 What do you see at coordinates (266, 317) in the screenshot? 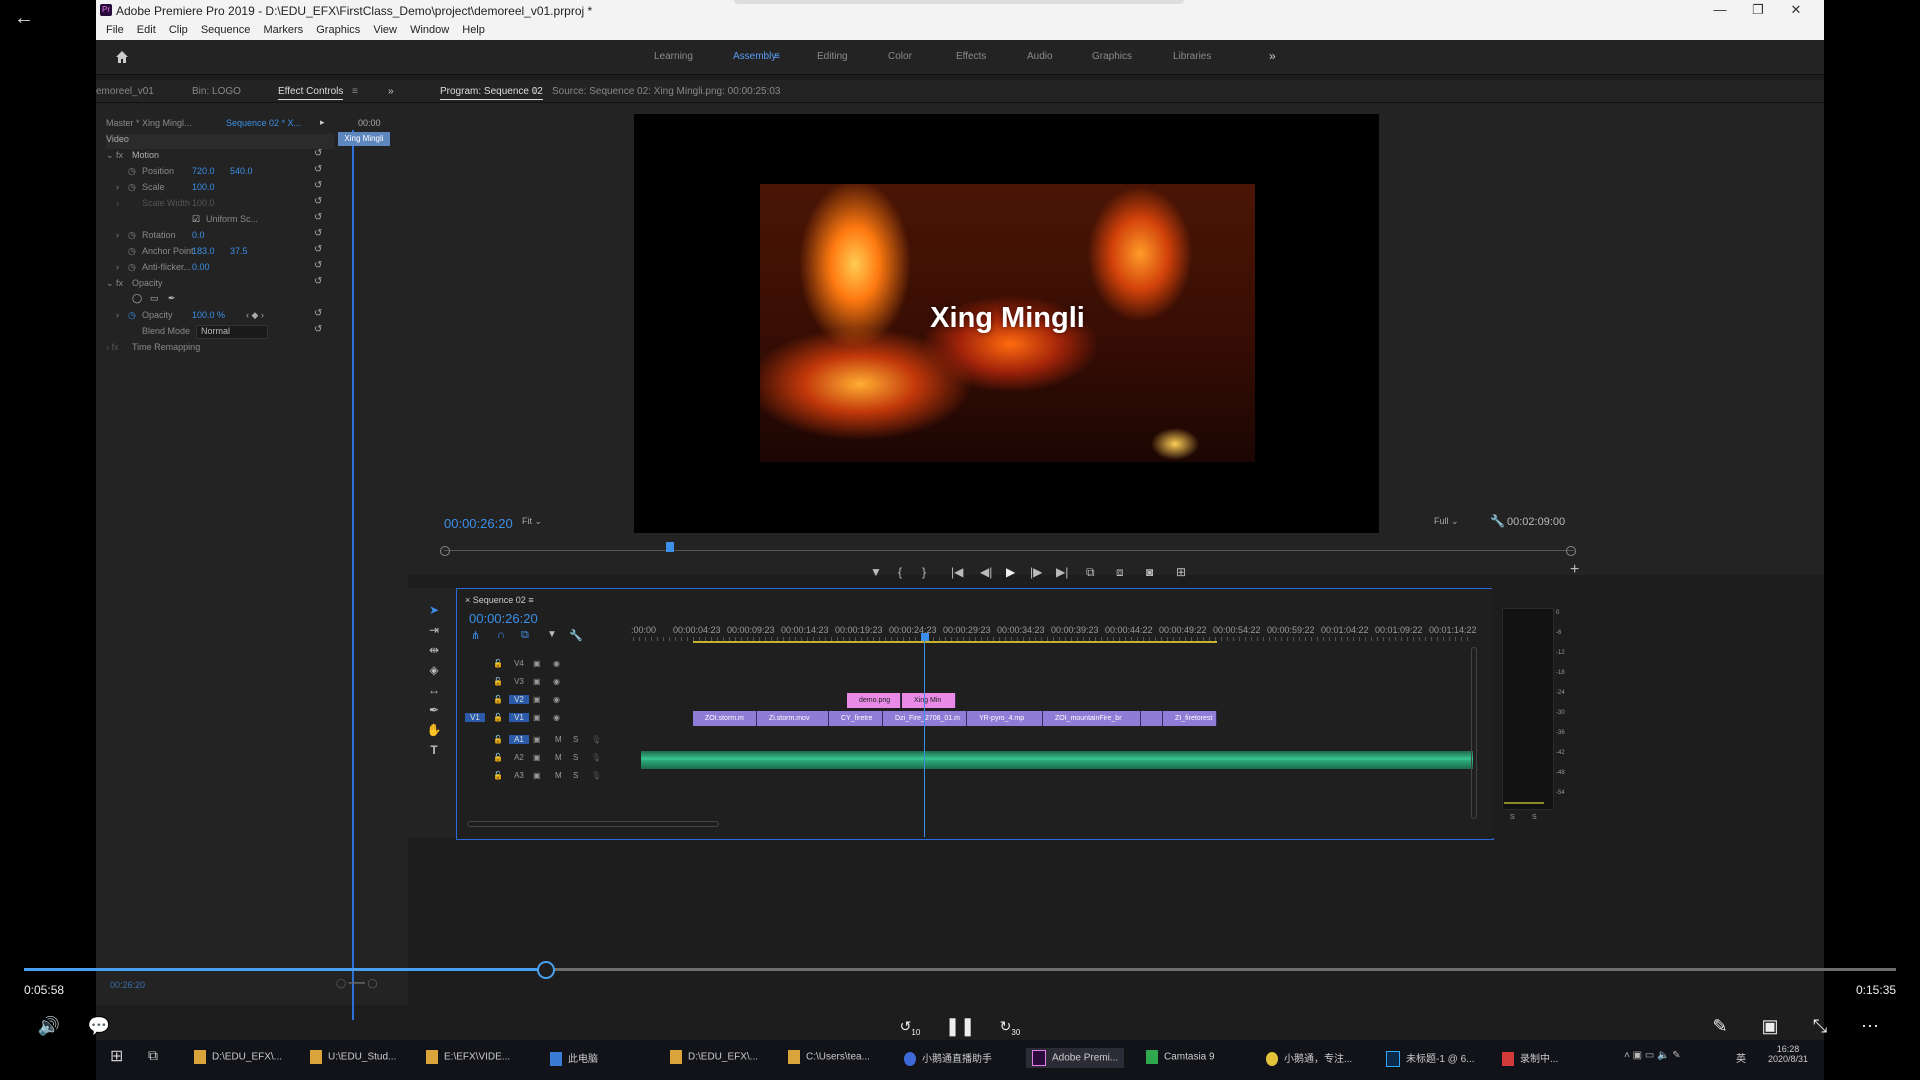
I see `keyframe-nav-icon: ‹ ◆ ›` at bounding box center [266, 317].